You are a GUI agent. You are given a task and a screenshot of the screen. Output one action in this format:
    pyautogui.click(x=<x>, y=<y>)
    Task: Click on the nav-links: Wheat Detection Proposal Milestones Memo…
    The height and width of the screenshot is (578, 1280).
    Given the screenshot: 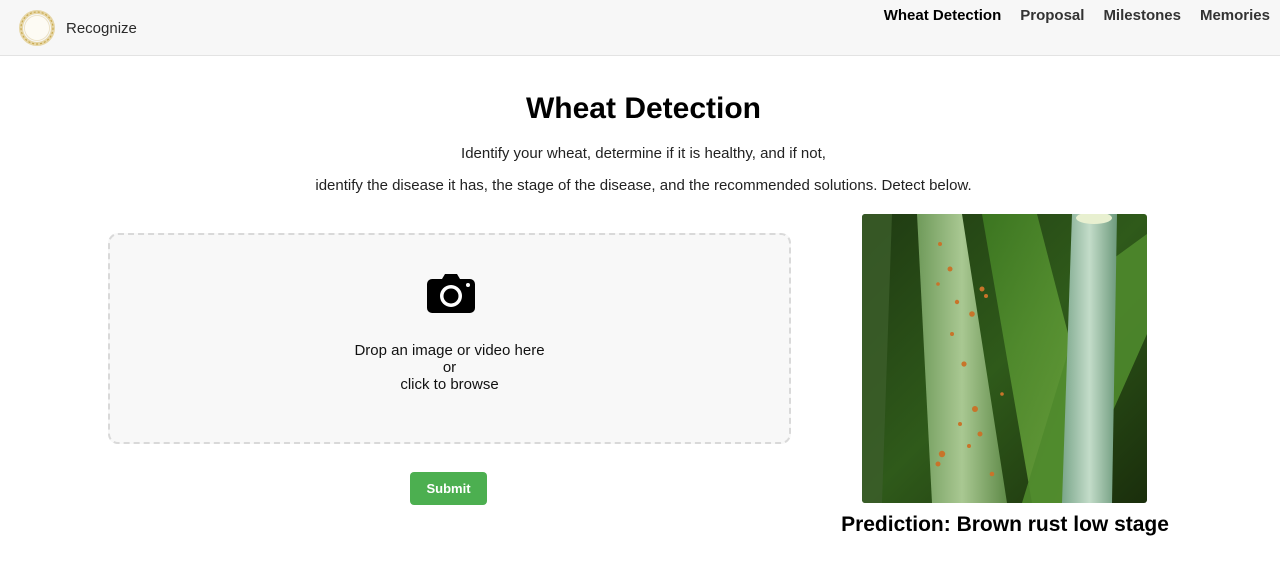 What is the action you would take?
    pyautogui.click(x=1067, y=15)
    